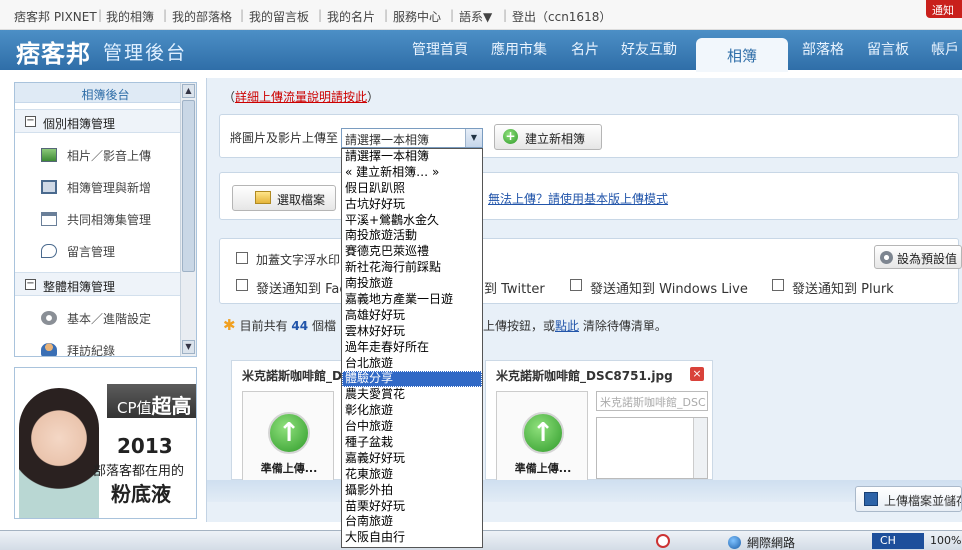 This screenshot has height=550, width=962. I want to click on topbar-link-my-guestbook: 我的留言板, so click(279, 16).